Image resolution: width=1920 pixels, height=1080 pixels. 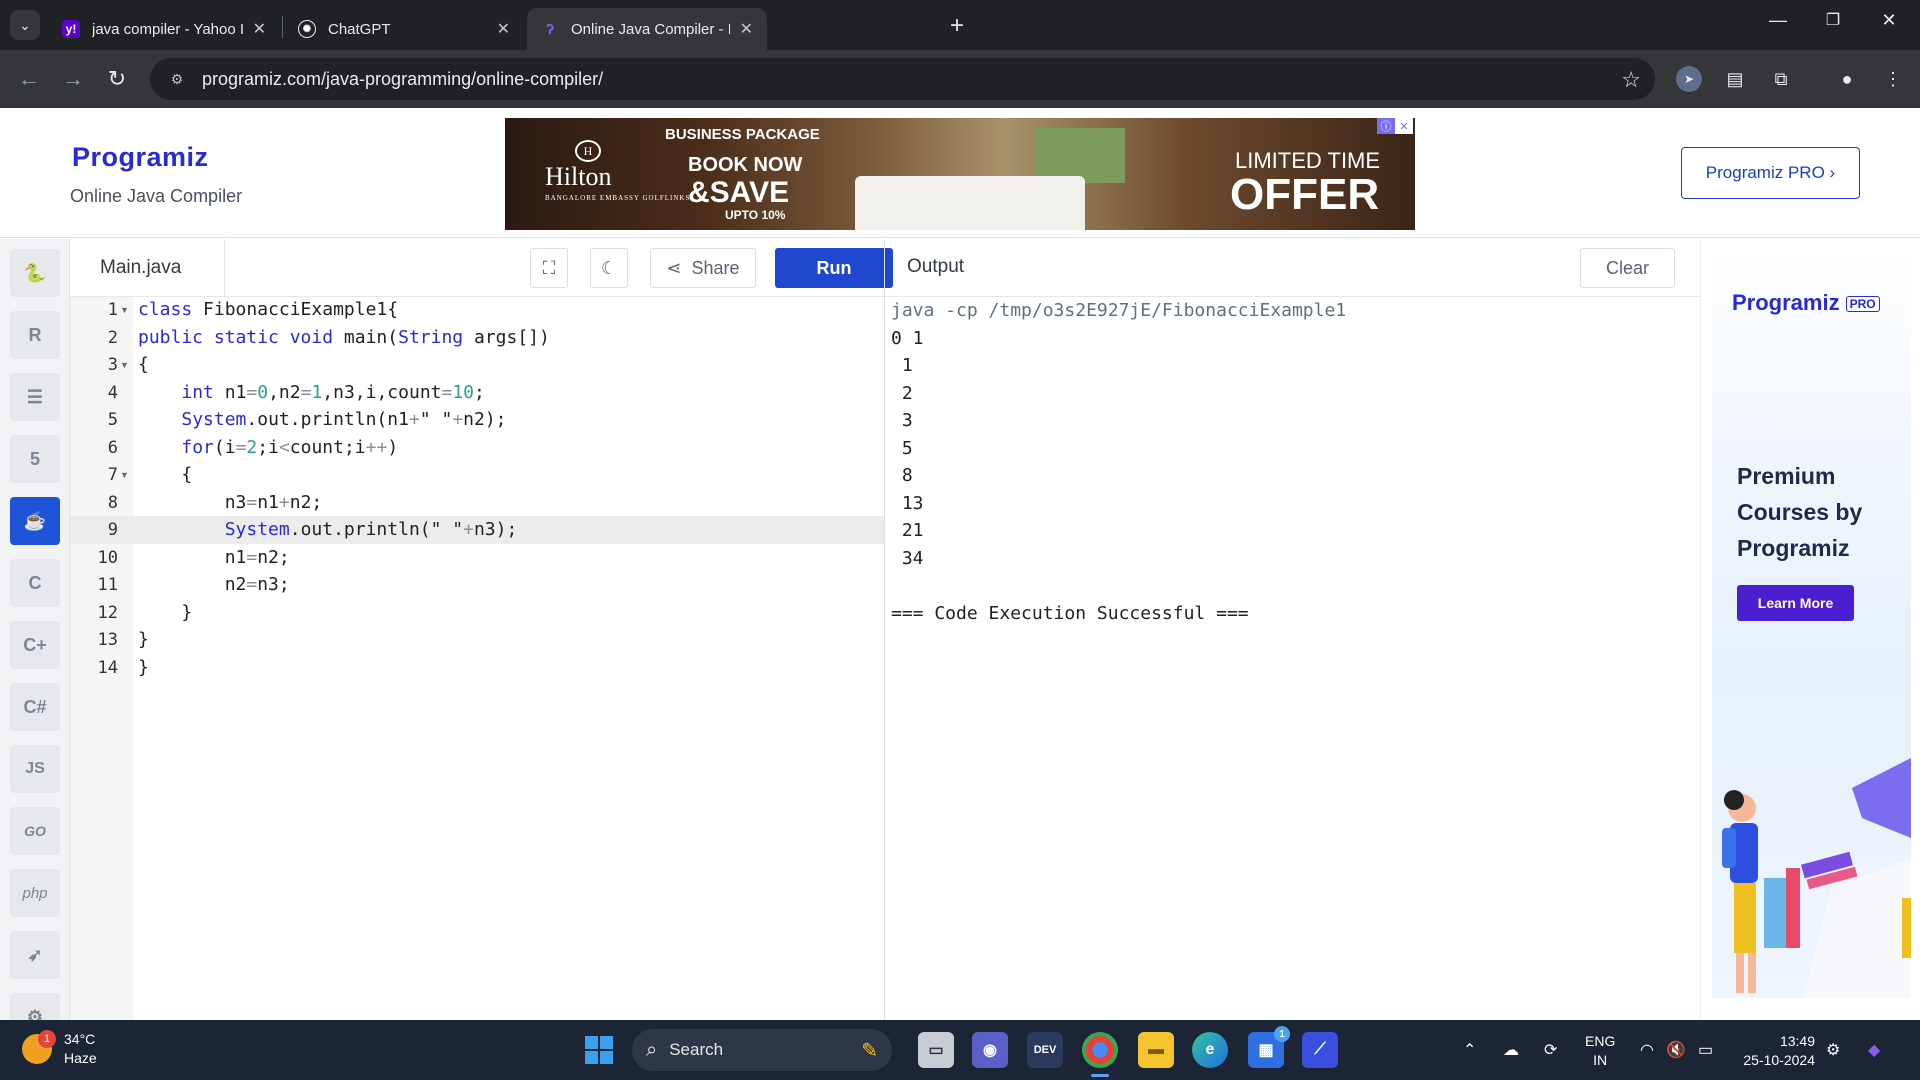 What do you see at coordinates (35, 769) in the screenshot?
I see `javascript-icon: JS` at bounding box center [35, 769].